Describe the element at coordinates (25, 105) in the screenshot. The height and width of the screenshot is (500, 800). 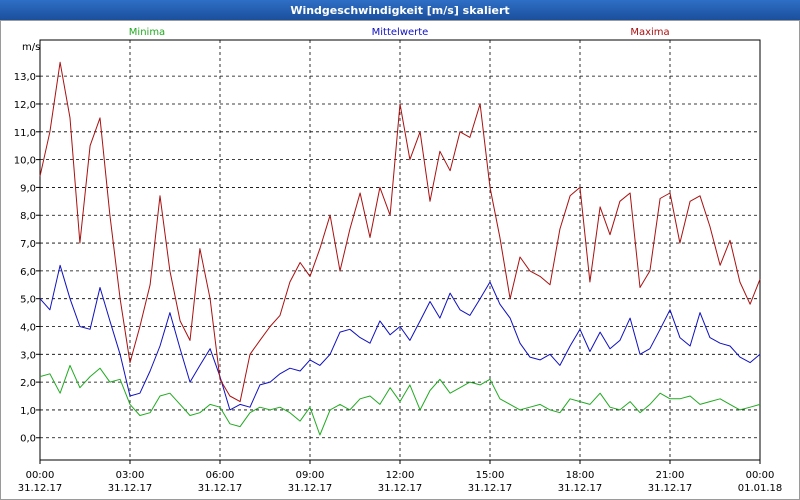
I see `y-tick-label: 12,0` at that location.